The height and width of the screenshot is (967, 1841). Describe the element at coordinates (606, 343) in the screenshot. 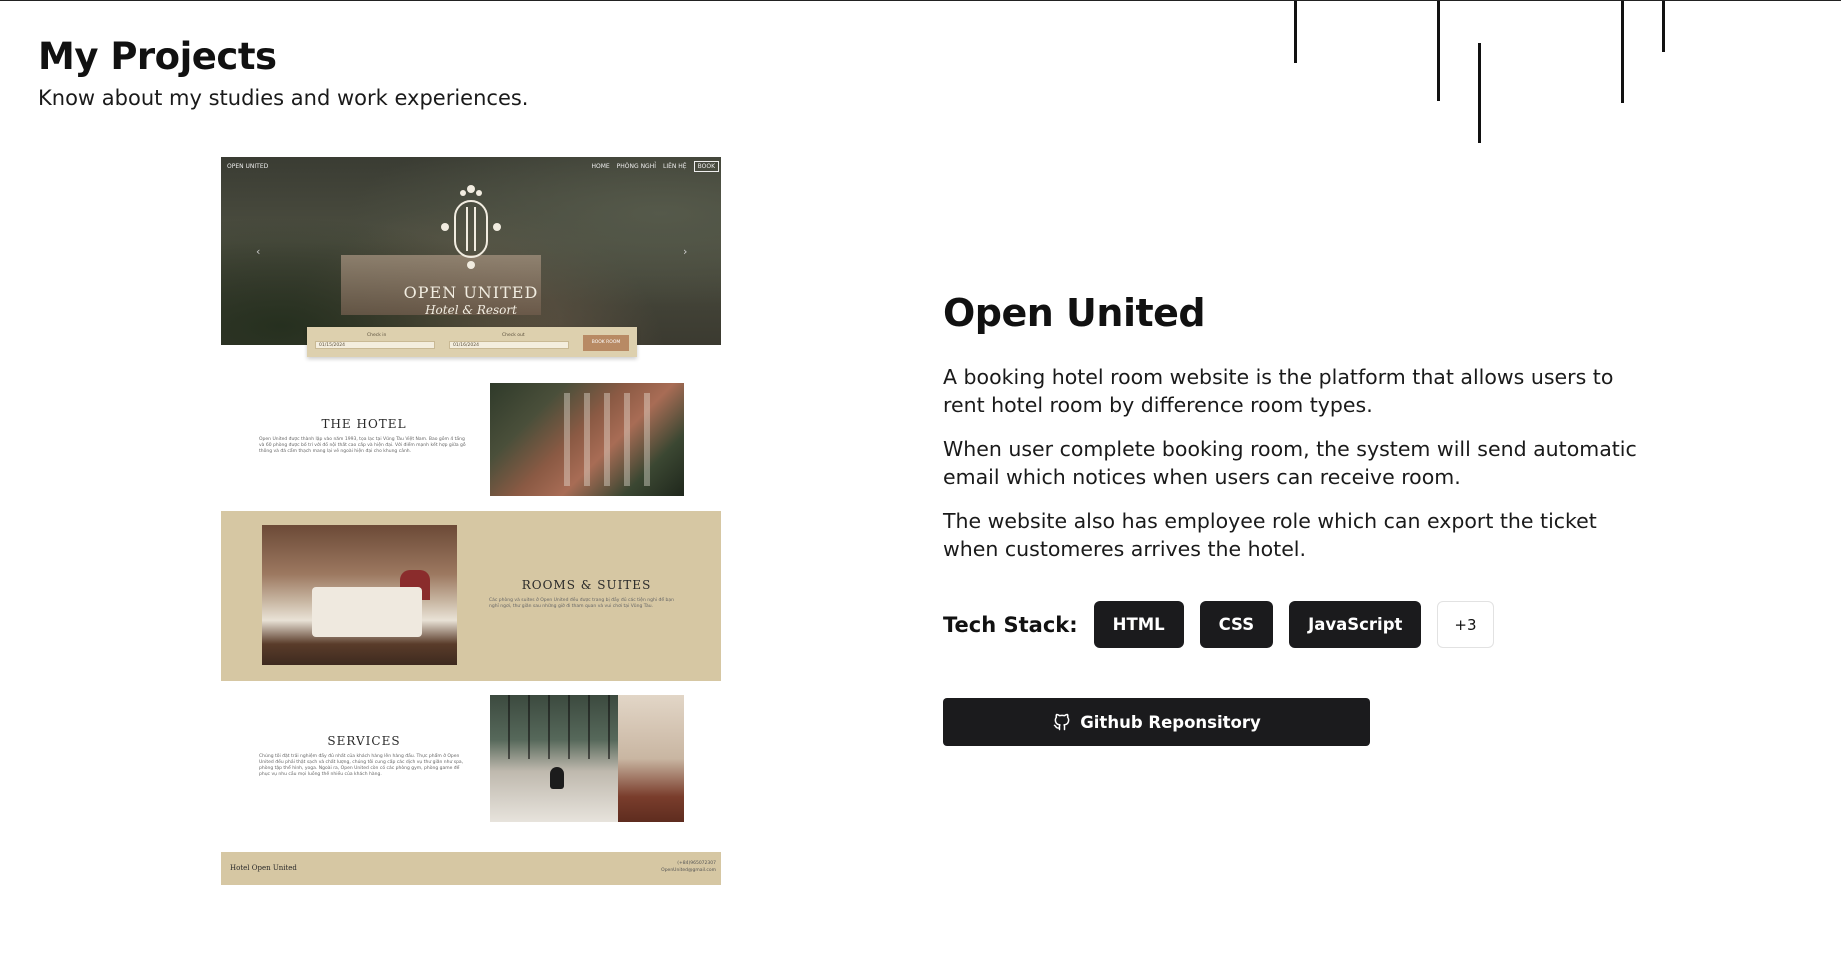

I see `preview-book-button: BOOK ROOM` at that location.